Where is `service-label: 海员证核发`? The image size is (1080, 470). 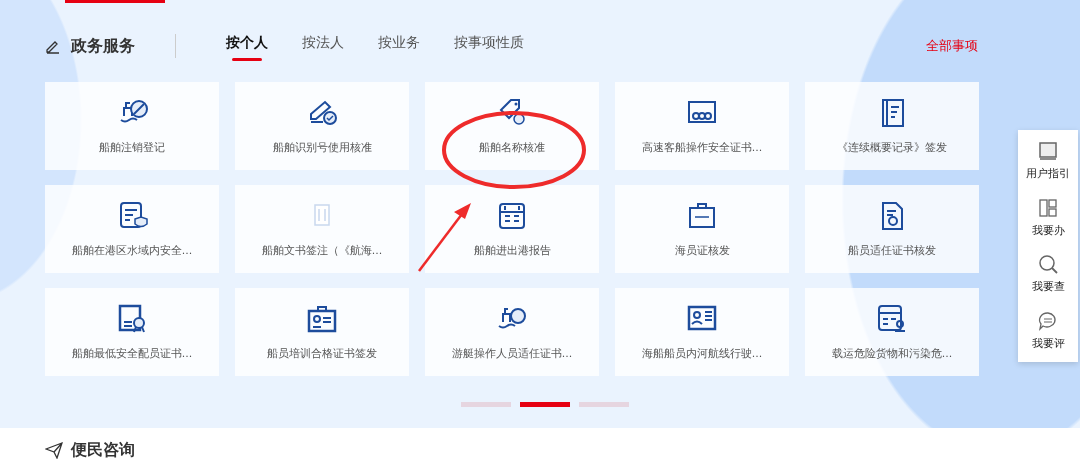 service-label: 海员证核发 is located at coordinates (702, 250).